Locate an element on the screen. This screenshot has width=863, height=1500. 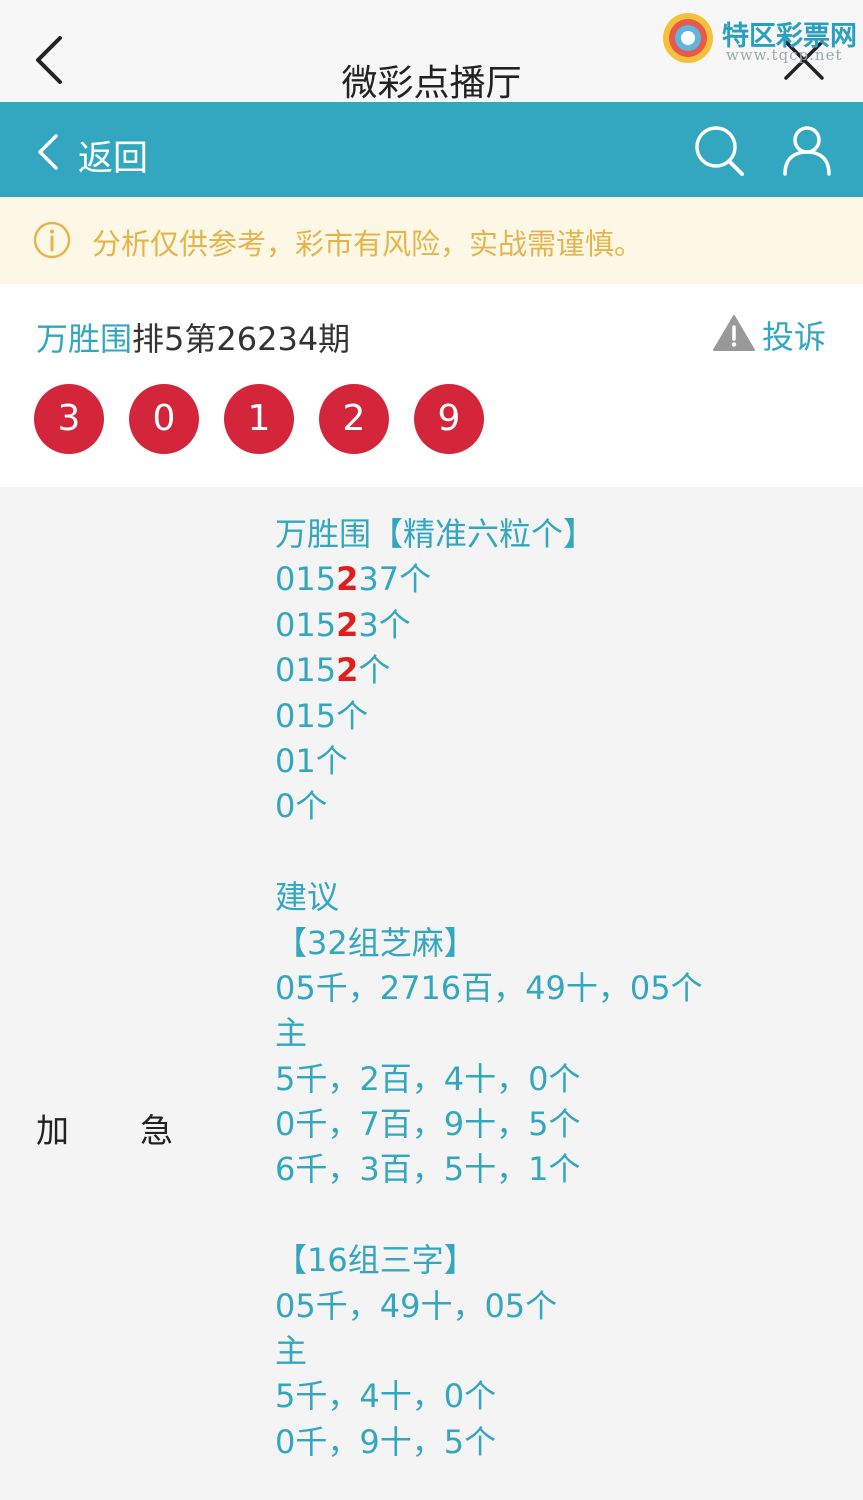
line-text: 05千，2716百，49十，05个 is located at coordinates (489, 987).